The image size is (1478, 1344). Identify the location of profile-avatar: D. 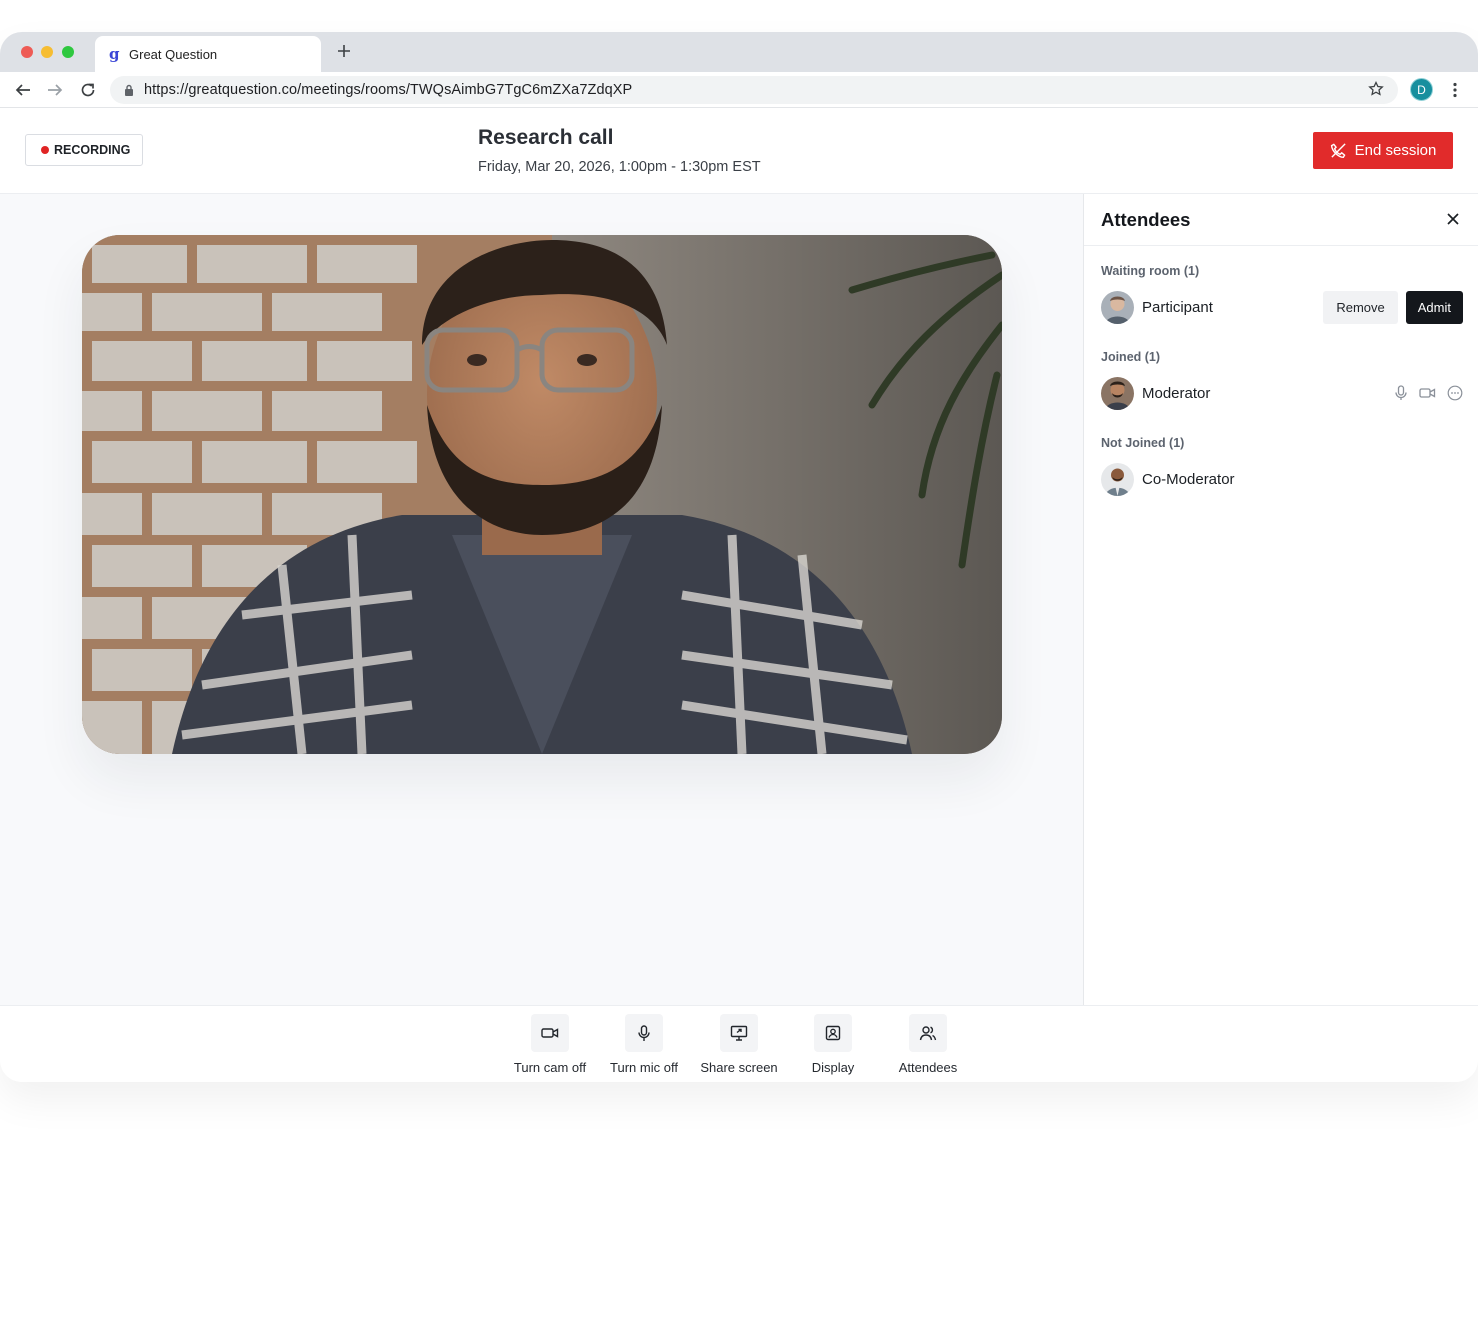
(1421, 89).